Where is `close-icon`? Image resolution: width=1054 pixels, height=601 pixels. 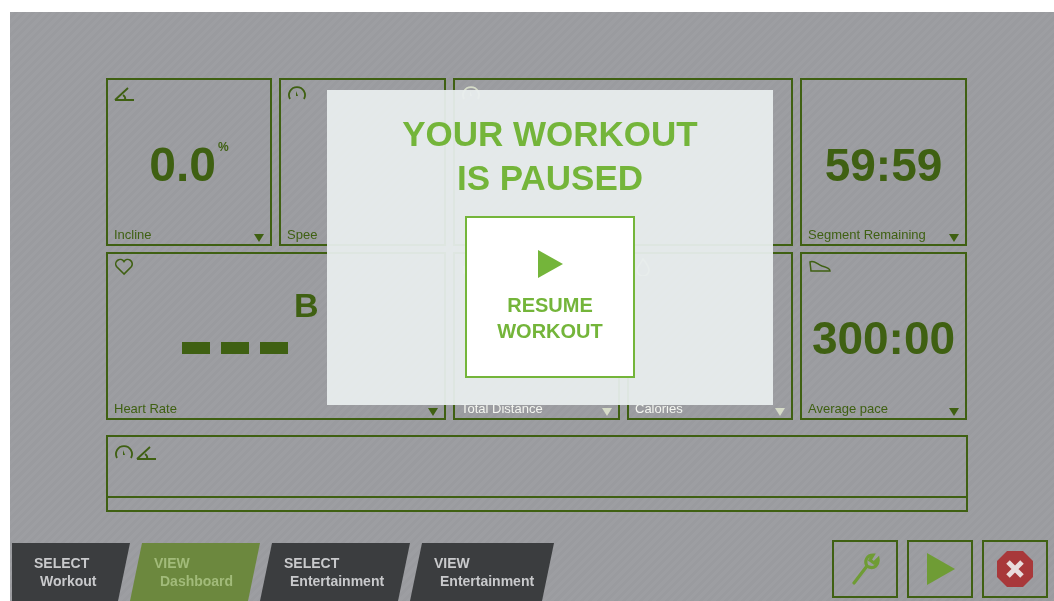
close-icon is located at coordinates (1015, 569).